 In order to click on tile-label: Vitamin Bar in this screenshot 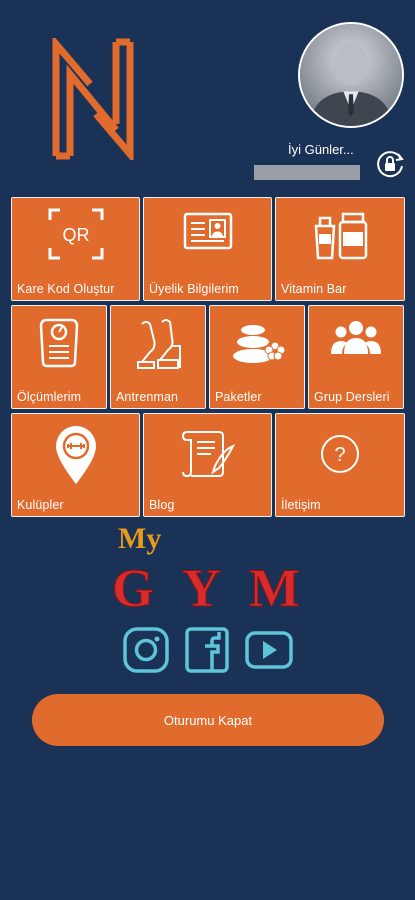, I will do `click(314, 289)`.